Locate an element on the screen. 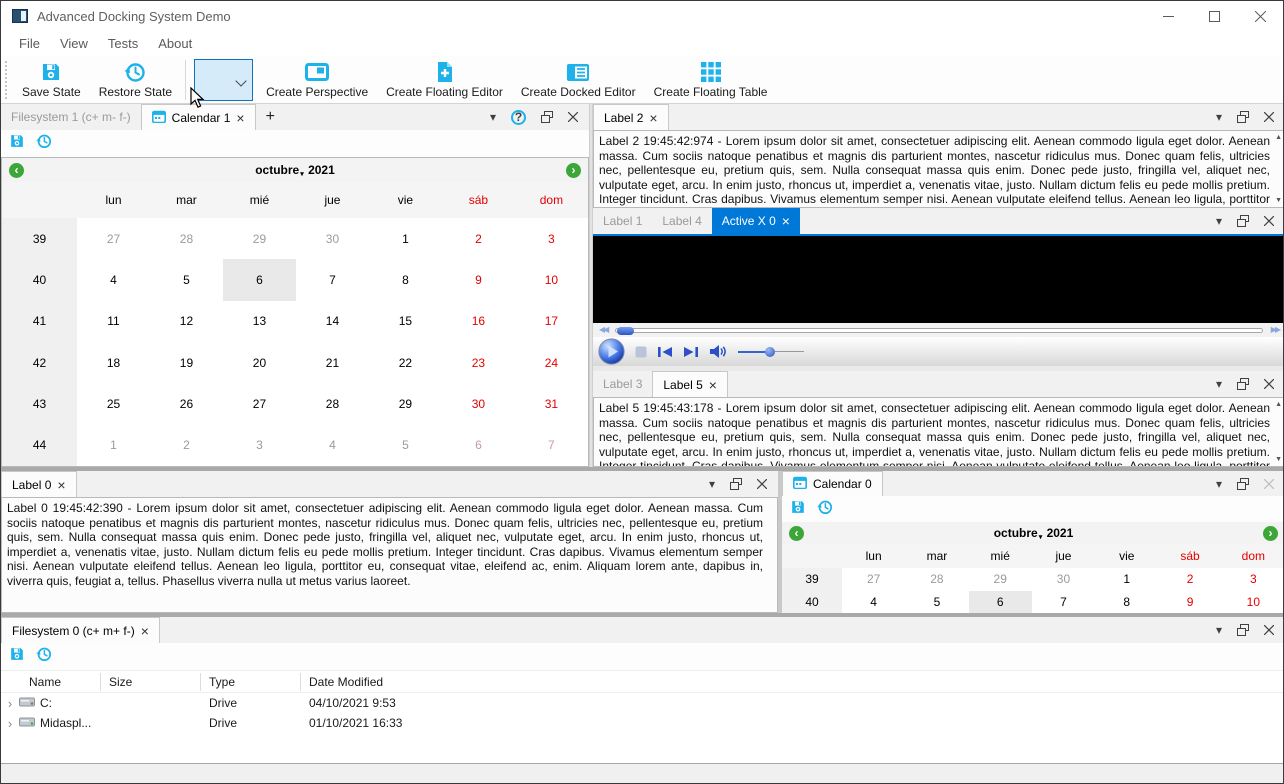 The height and width of the screenshot is (784, 1284). calendar-day-cell: 11 is located at coordinates (113, 321).